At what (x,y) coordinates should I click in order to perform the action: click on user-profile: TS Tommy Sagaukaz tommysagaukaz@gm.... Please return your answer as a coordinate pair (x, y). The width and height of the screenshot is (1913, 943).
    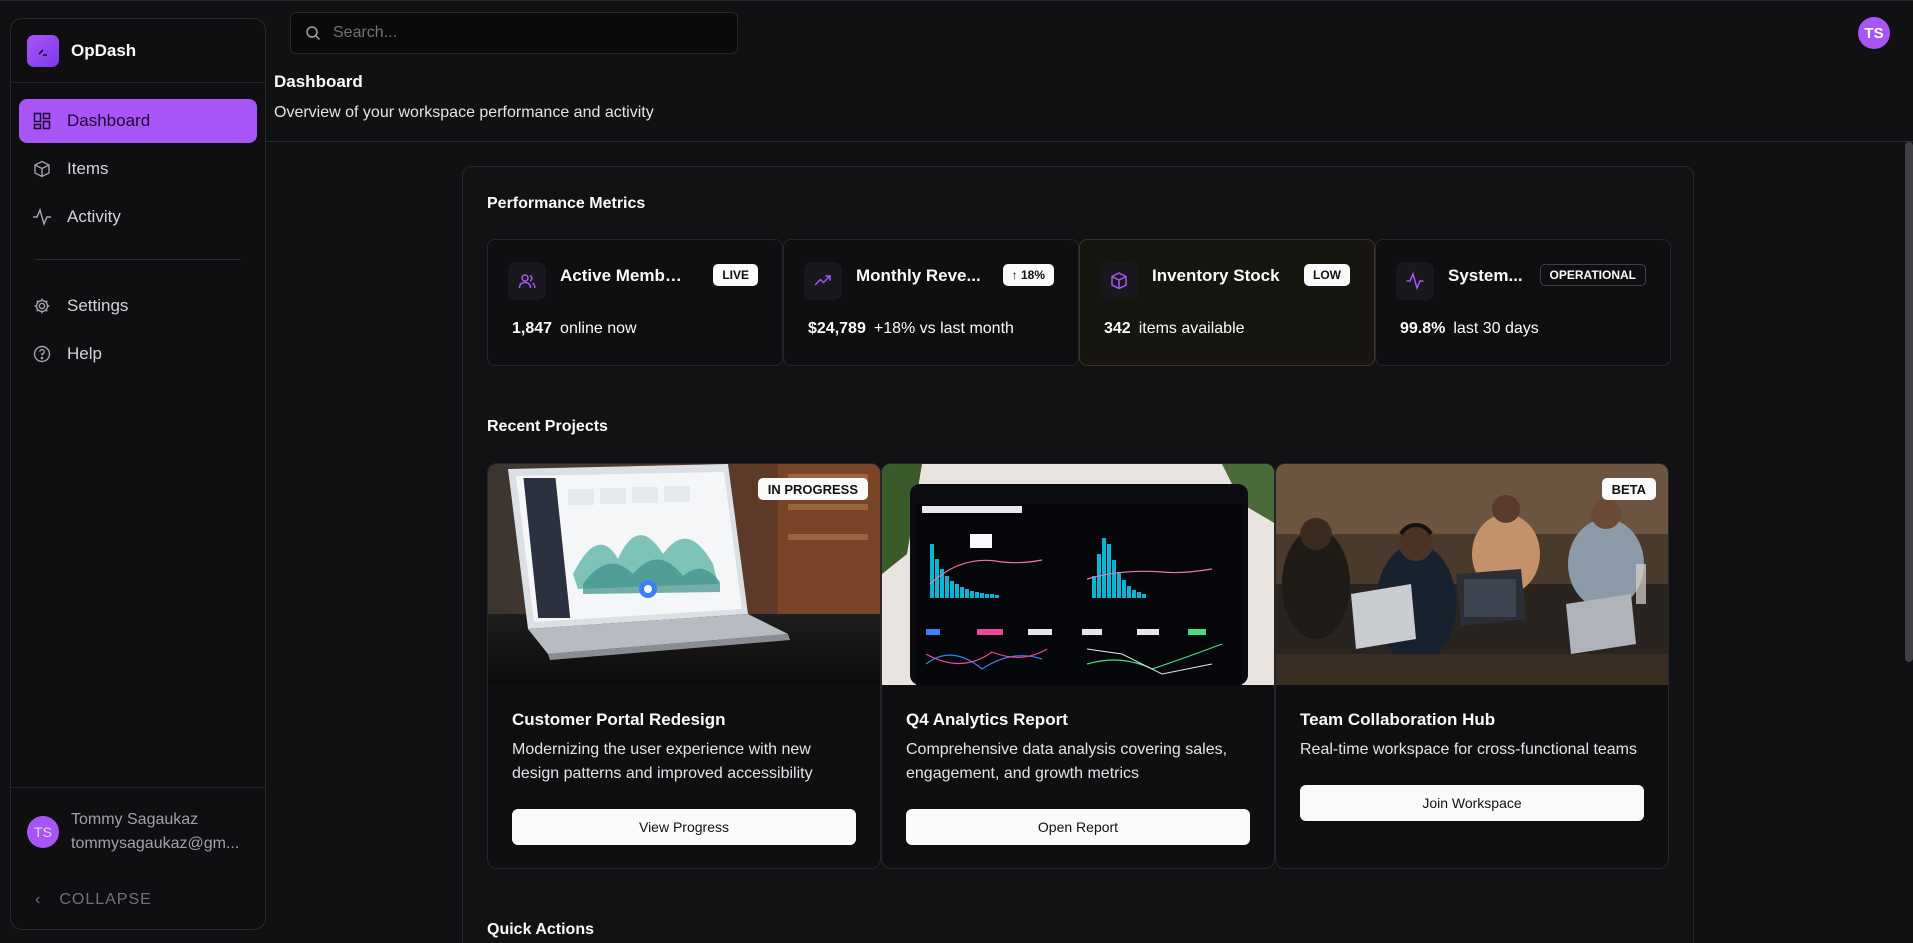
    Looking at the image, I should click on (138, 831).